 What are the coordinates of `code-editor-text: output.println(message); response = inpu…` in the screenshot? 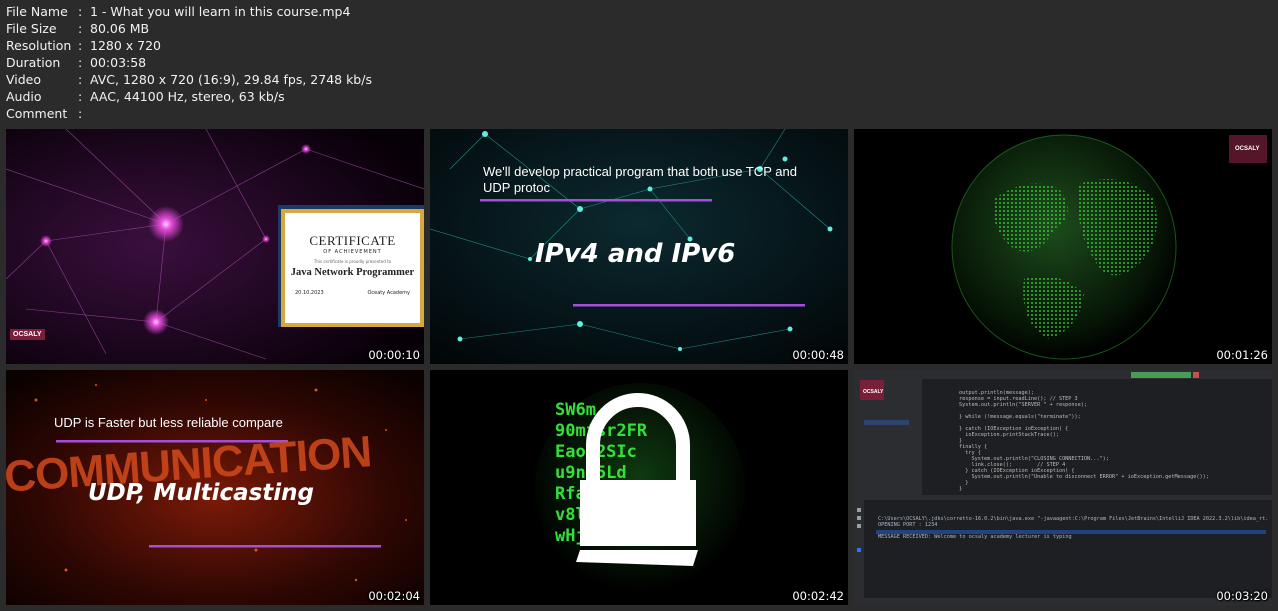 It's located at (1084, 441).